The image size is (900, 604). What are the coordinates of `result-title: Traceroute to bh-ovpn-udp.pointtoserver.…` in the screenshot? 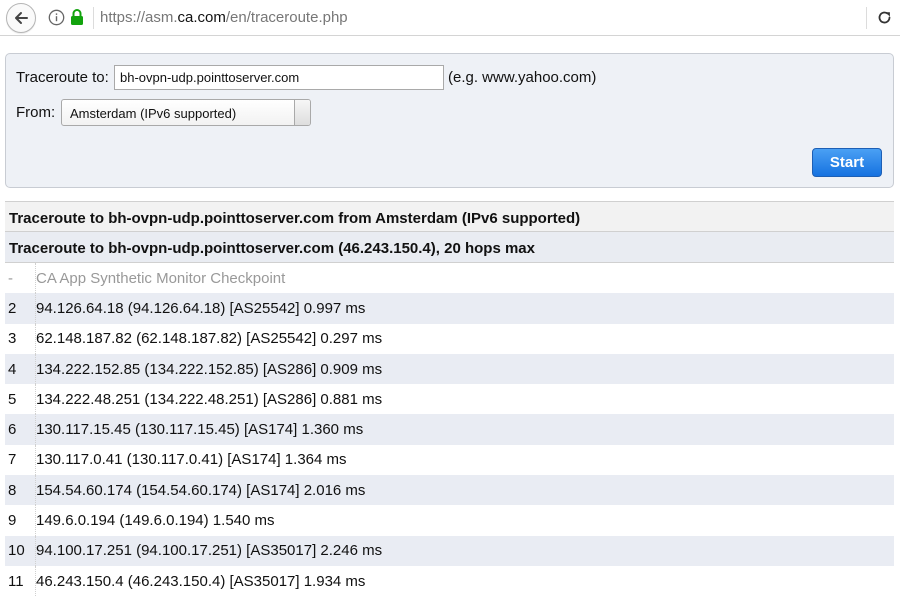 It's located at (449, 216).